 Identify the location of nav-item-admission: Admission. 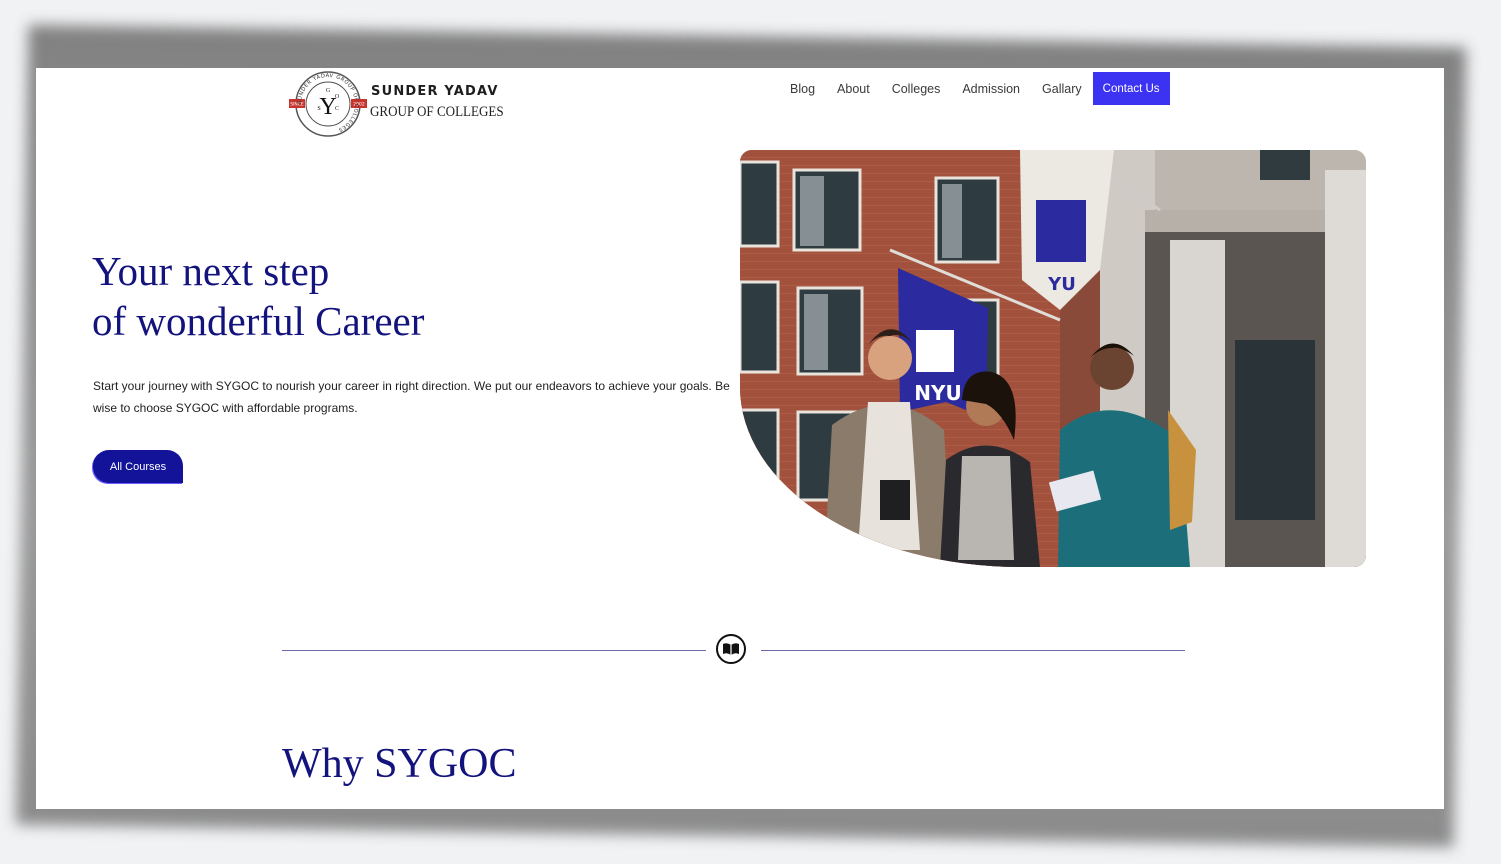
(991, 89).